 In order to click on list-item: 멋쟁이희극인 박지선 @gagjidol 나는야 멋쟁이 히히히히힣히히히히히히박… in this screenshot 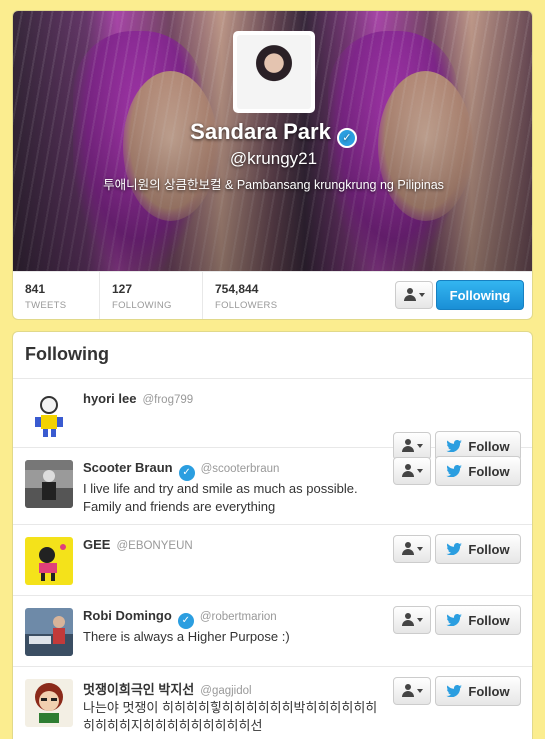, I will do `click(272, 703)`.